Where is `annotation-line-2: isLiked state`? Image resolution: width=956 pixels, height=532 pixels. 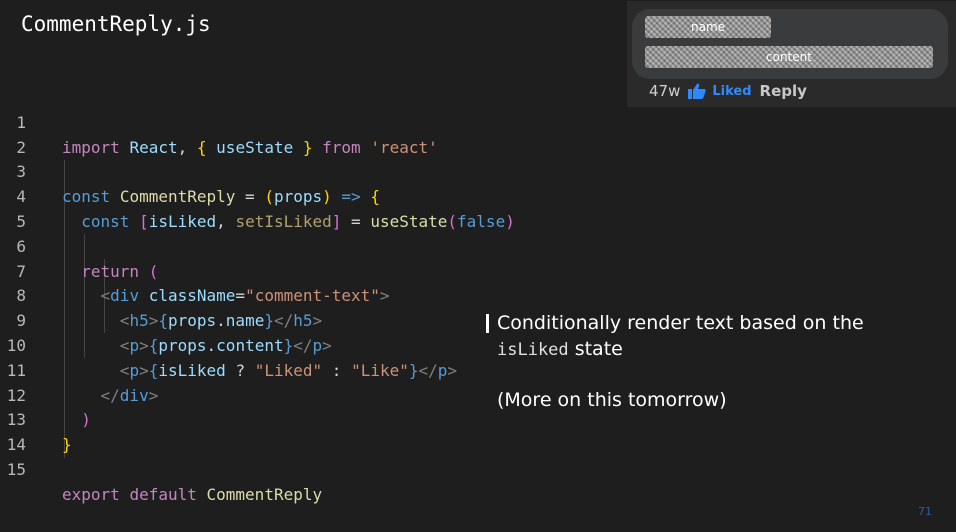
annotation-line-2: isLiked state is located at coordinates (560, 349).